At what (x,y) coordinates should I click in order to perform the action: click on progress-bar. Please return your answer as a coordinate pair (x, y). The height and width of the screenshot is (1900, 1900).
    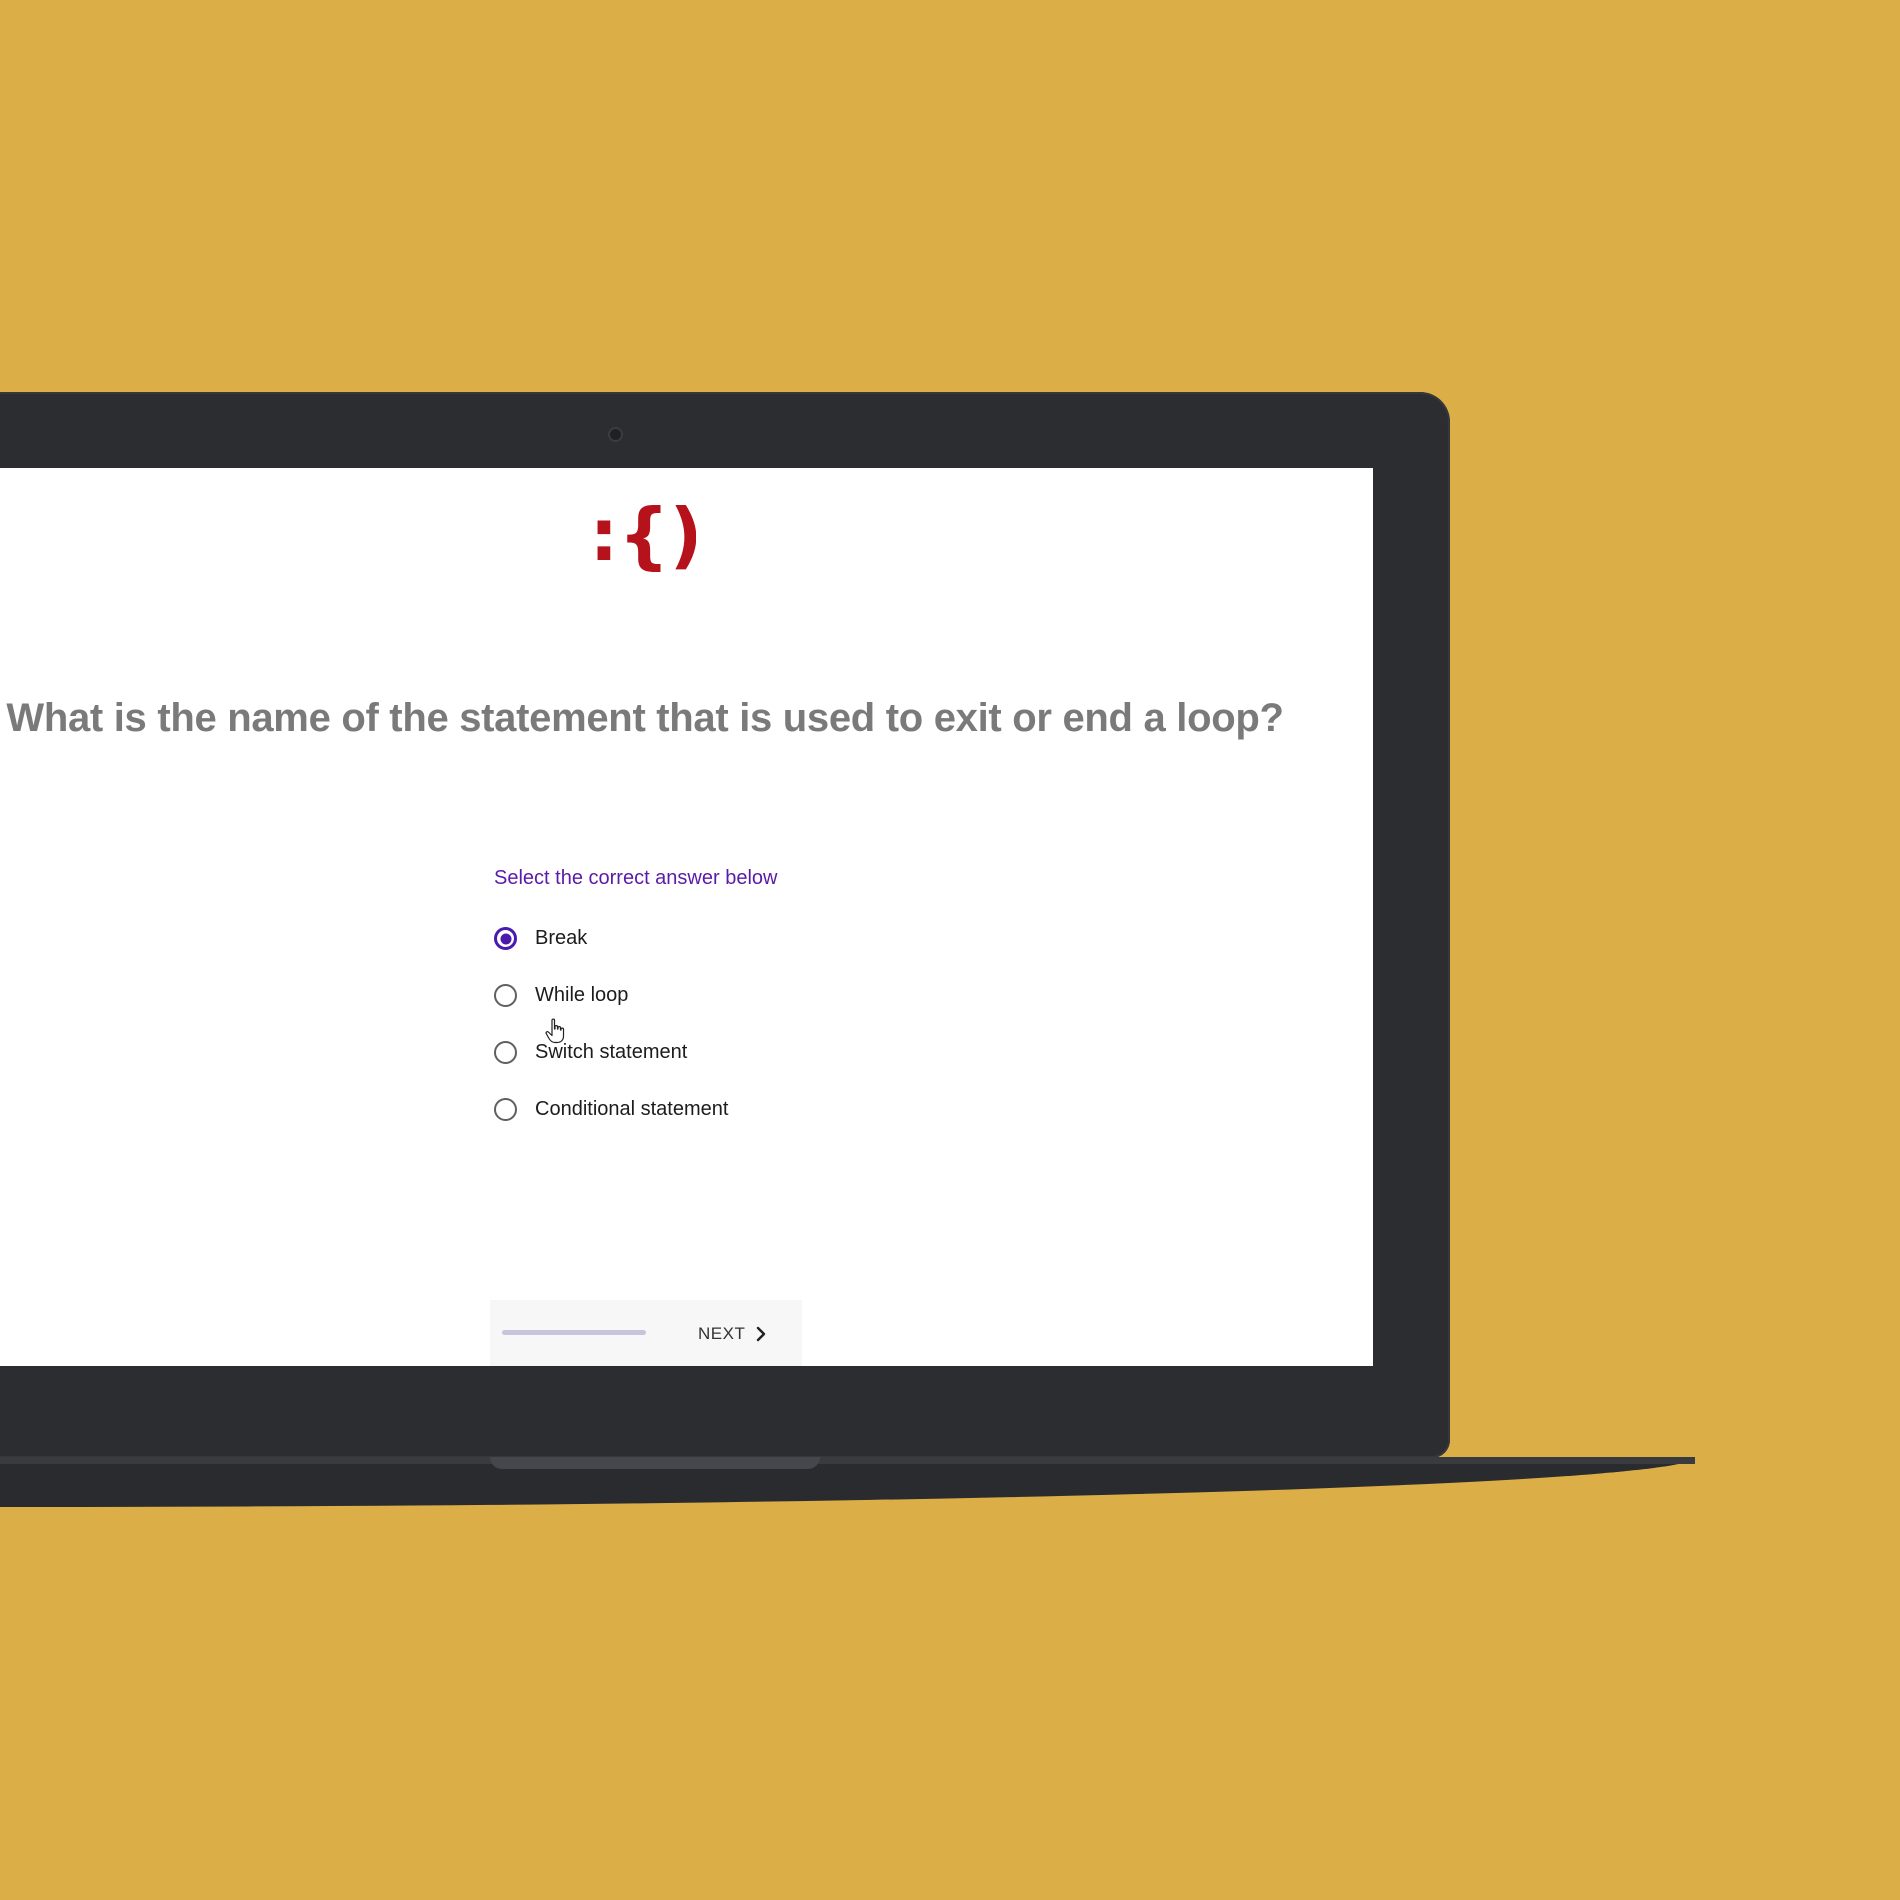
    Looking at the image, I should click on (574, 1332).